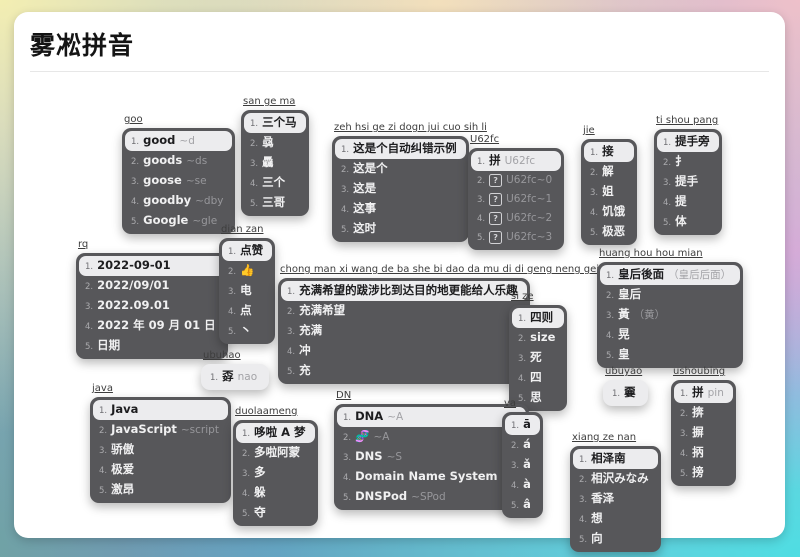 The image size is (800, 557). I want to click on candidate-text: 三个, so click(274, 182).